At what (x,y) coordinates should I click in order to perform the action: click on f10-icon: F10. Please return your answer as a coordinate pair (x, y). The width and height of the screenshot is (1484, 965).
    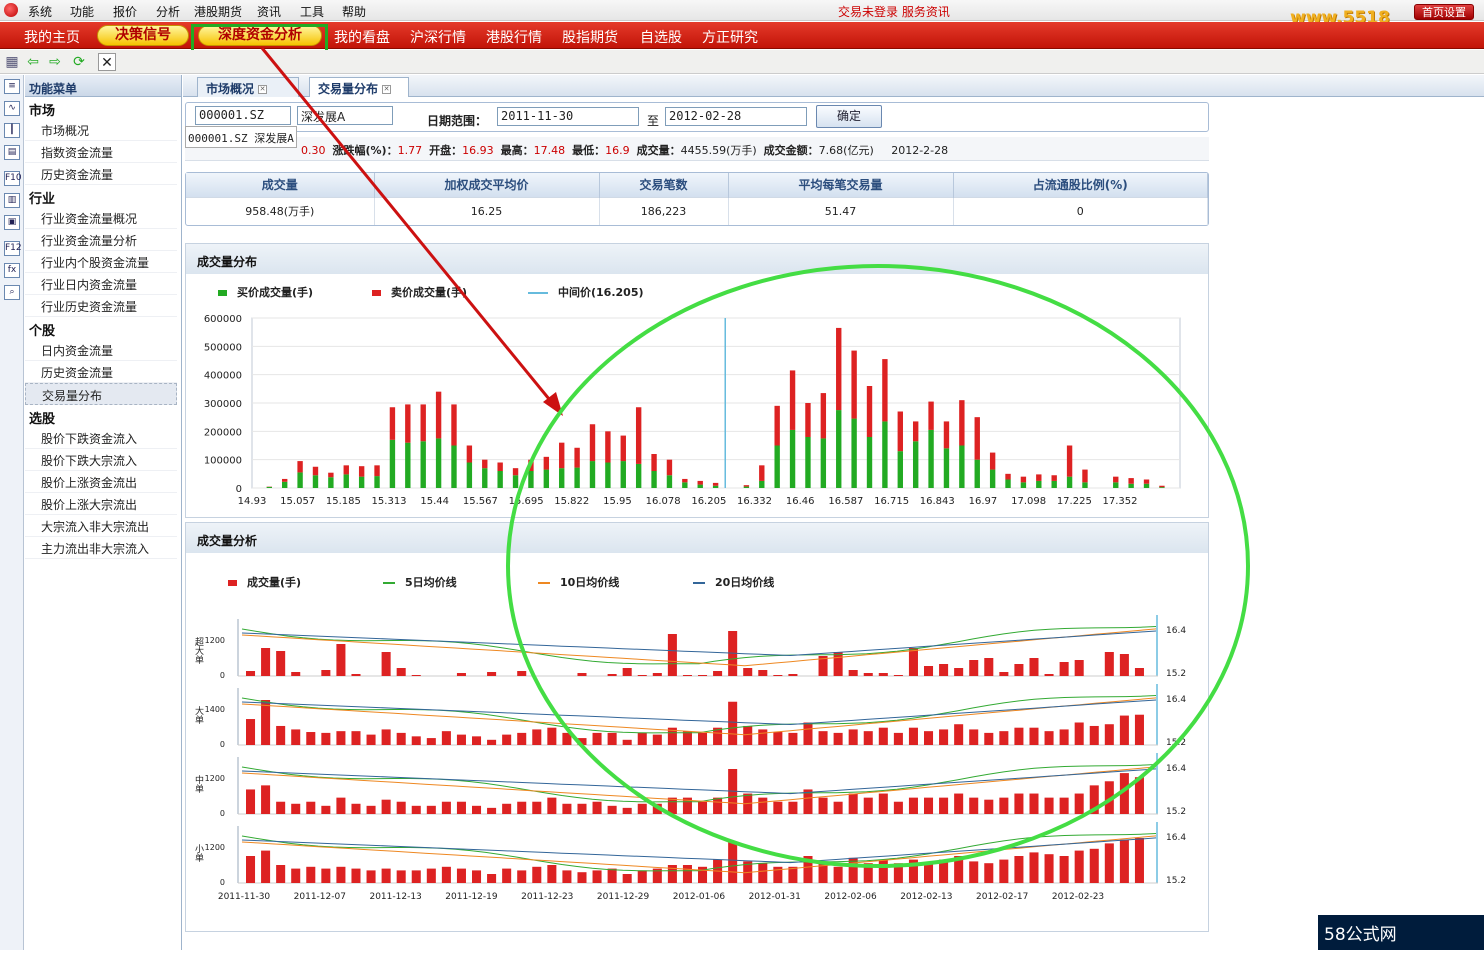
    Looking at the image, I should click on (12, 178).